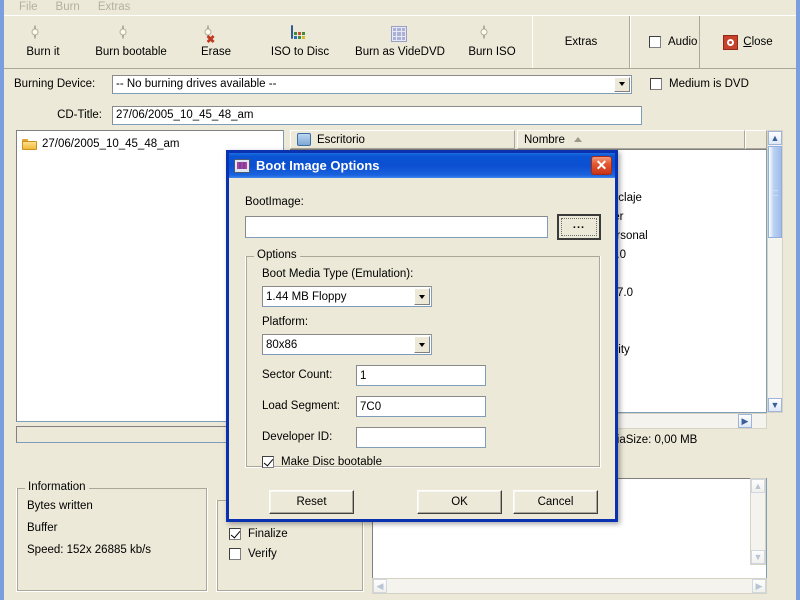 The image size is (800, 600). I want to click on scroll-thumb, so click(775, 192).